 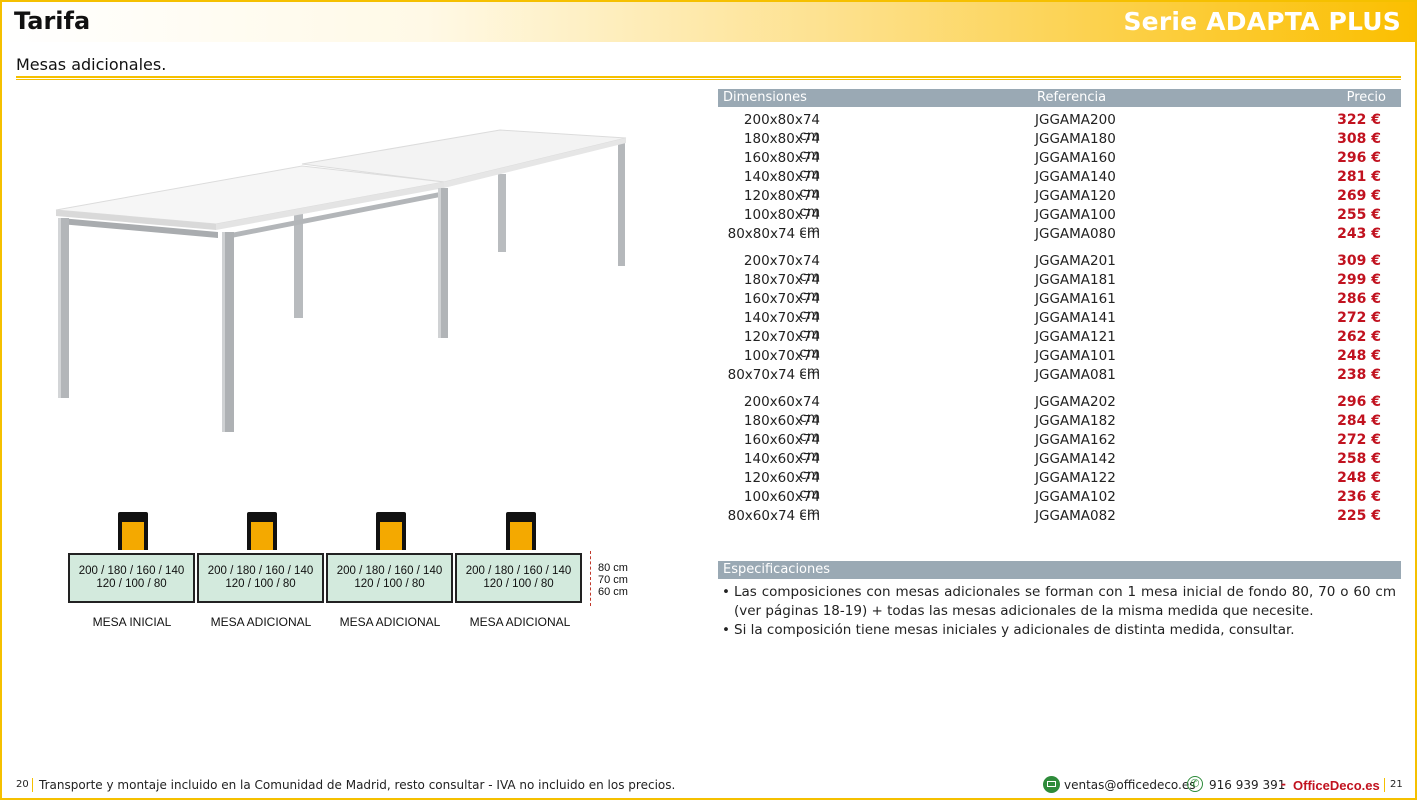 I want to click on subtitle-rule-thin, so click(x=708, y=79).